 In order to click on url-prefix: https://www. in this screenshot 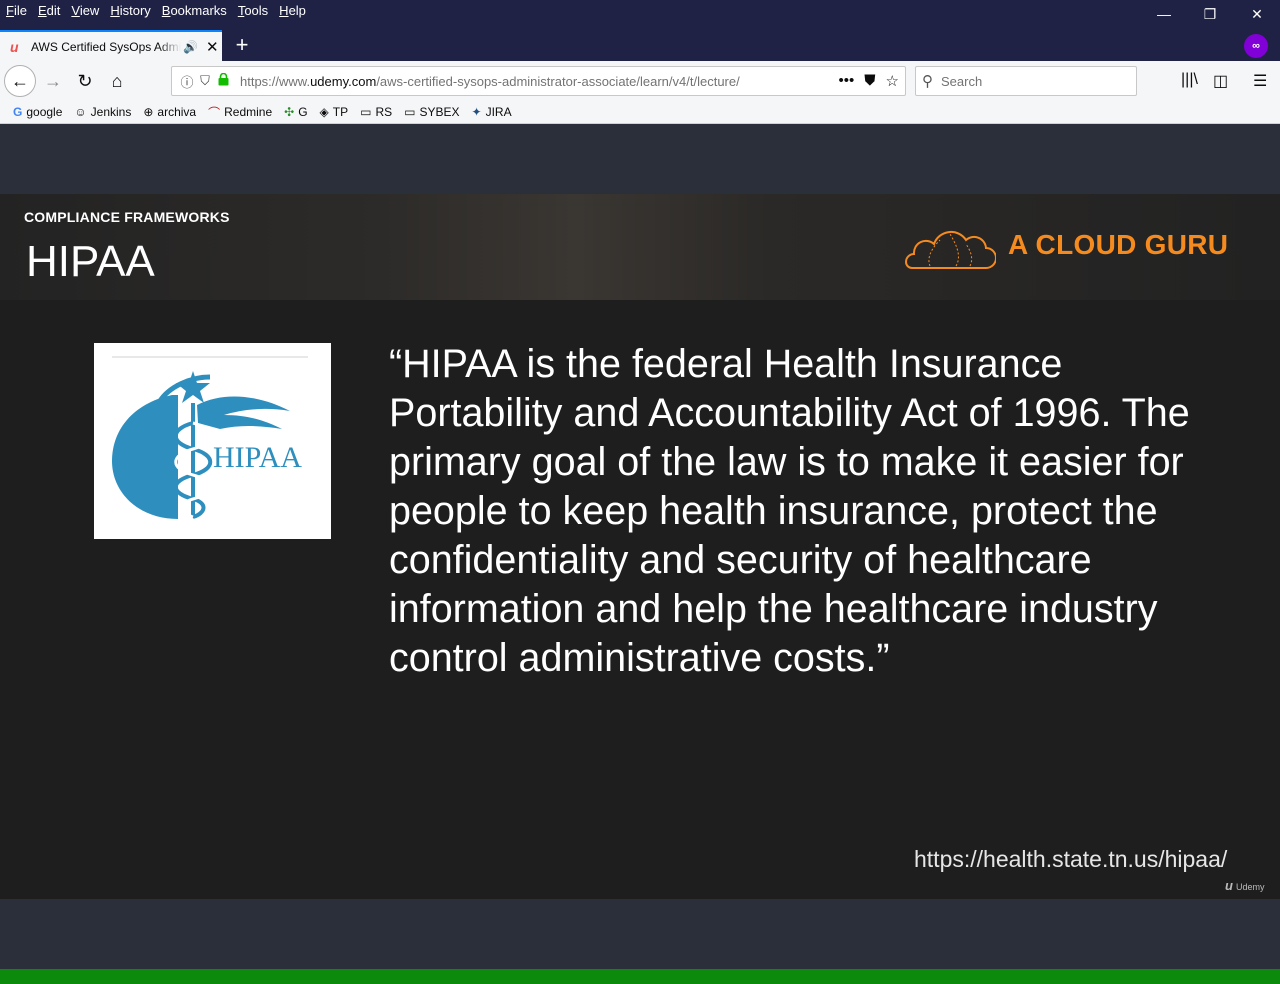, I will do `click(275, 81)`.